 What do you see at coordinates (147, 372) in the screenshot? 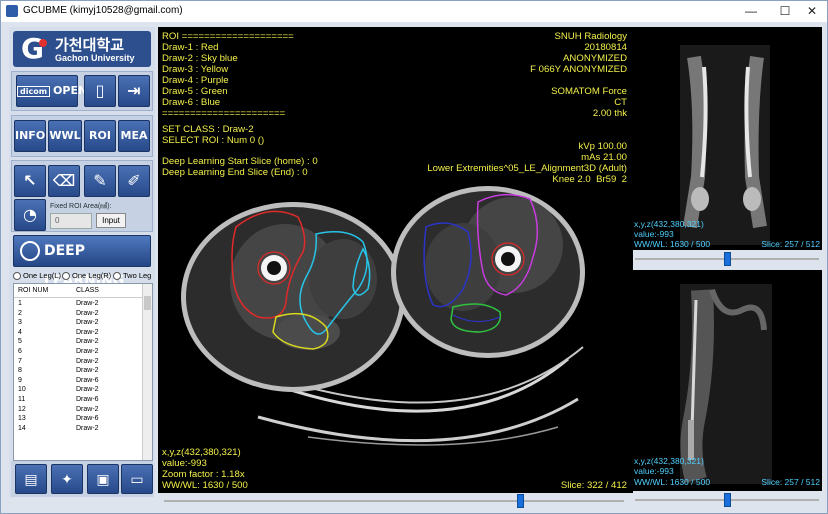
I see `roi-table-scrollbar` at bounding box center [147, 372].